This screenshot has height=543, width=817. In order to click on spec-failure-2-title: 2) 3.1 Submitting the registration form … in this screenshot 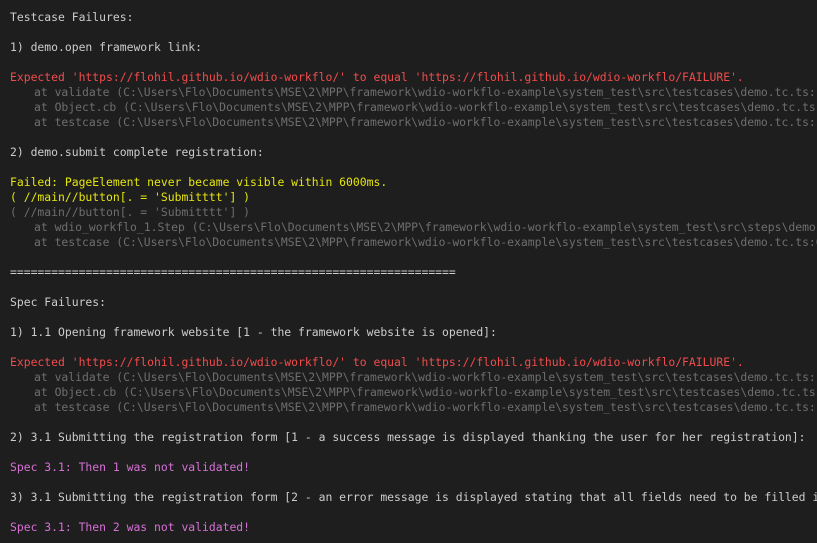, I will do `click(408, 437)`.